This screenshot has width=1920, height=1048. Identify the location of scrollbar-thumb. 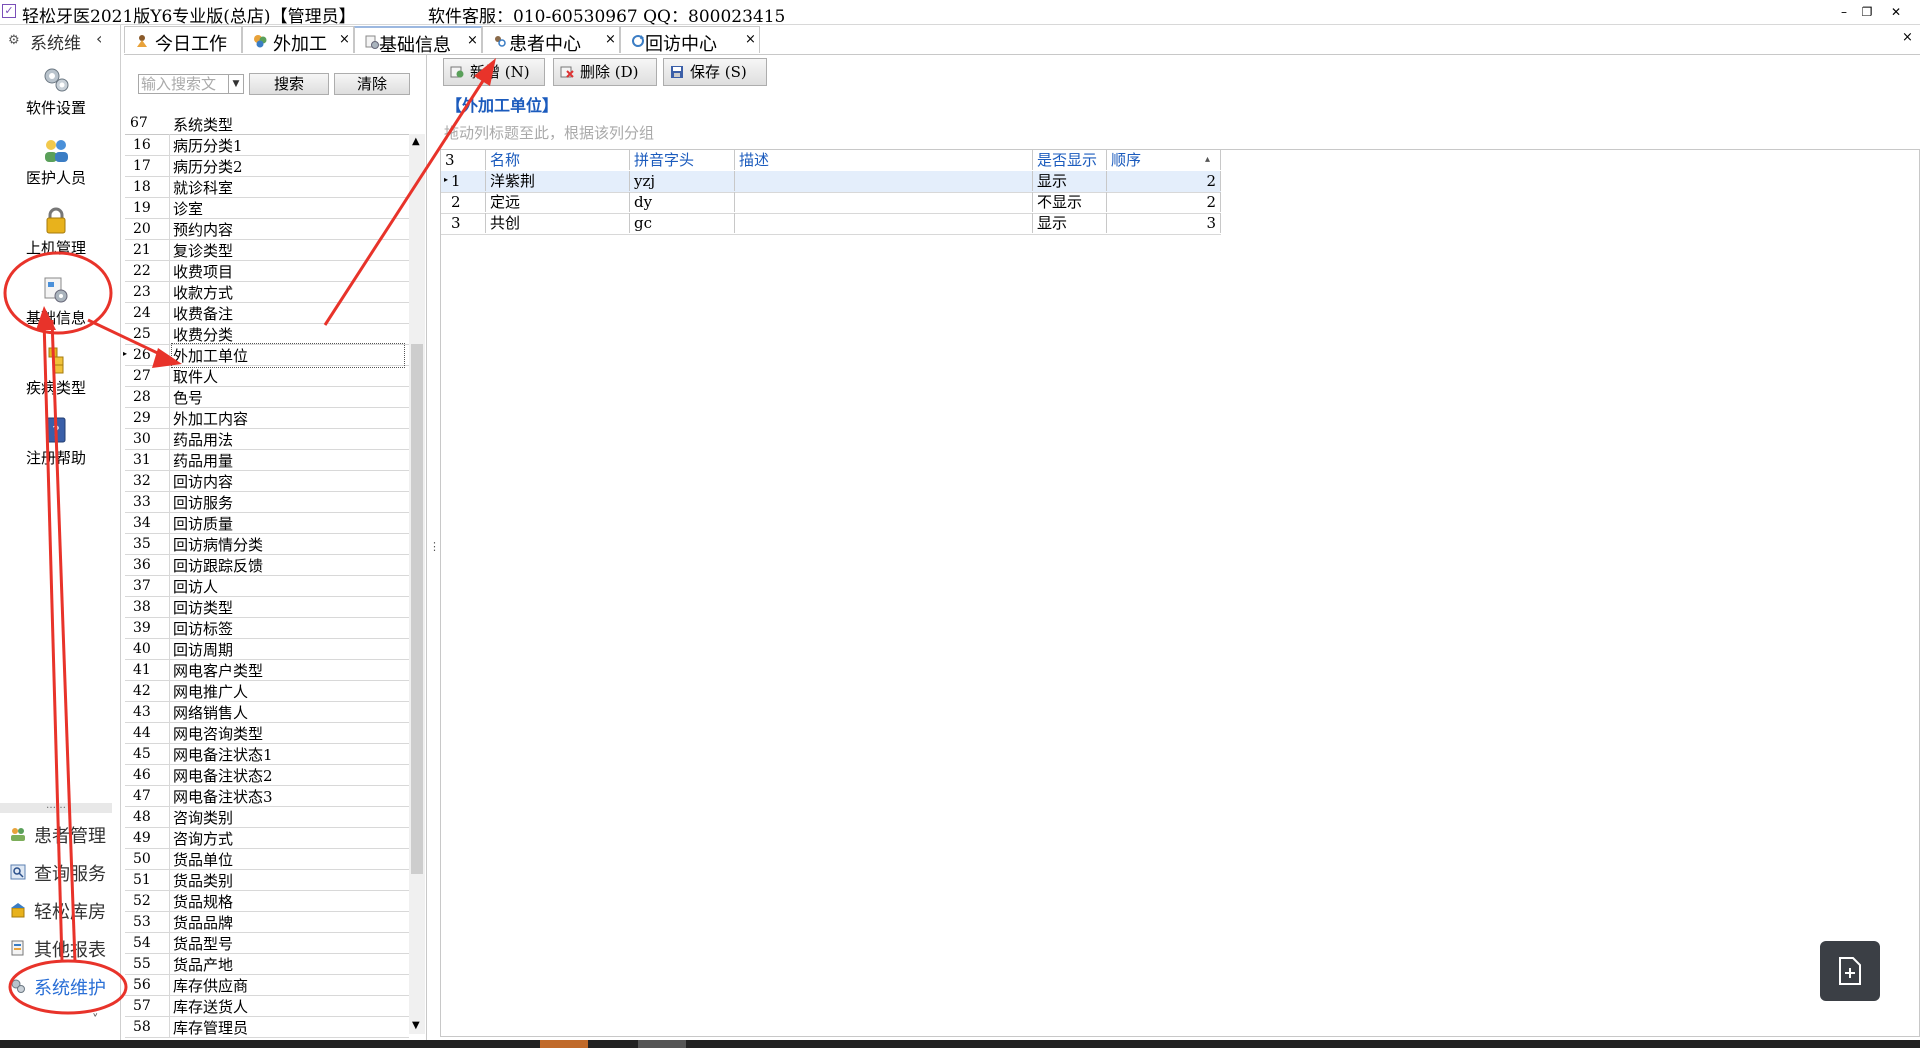
(417, 609).